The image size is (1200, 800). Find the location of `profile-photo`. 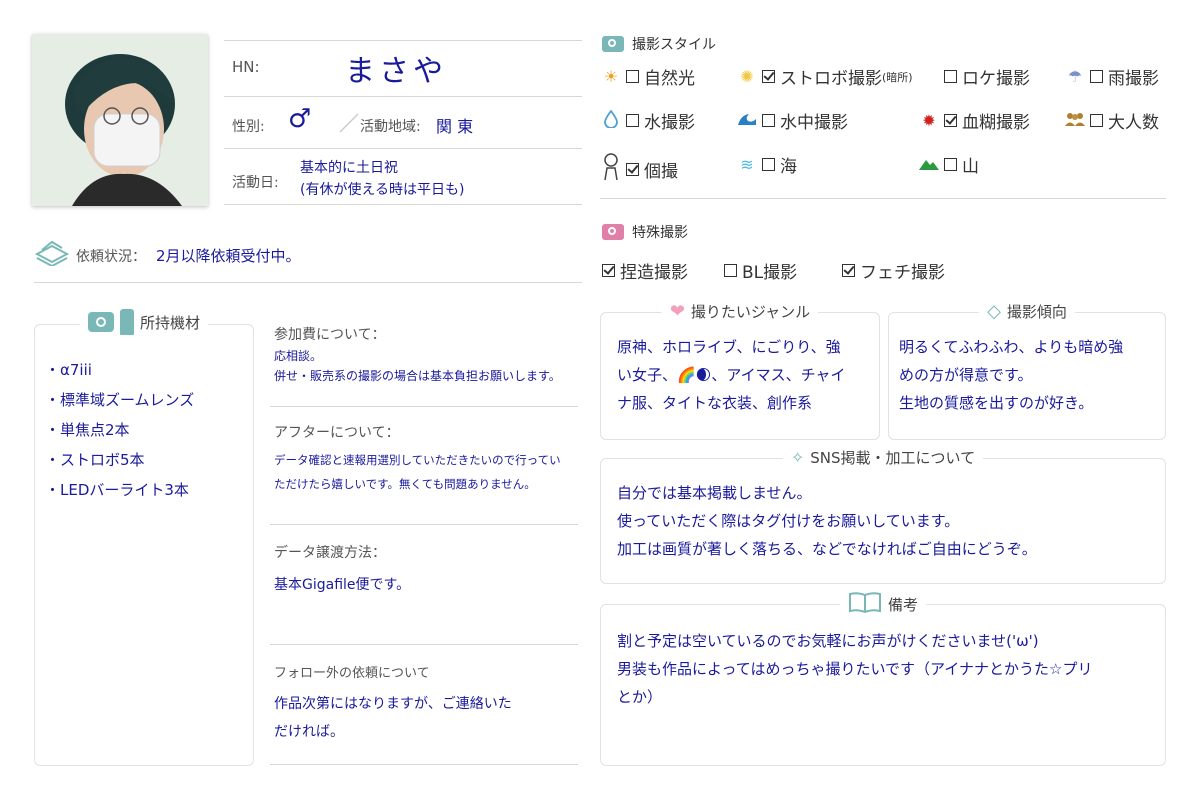

profile-photo is located at coordinates (120, 120).